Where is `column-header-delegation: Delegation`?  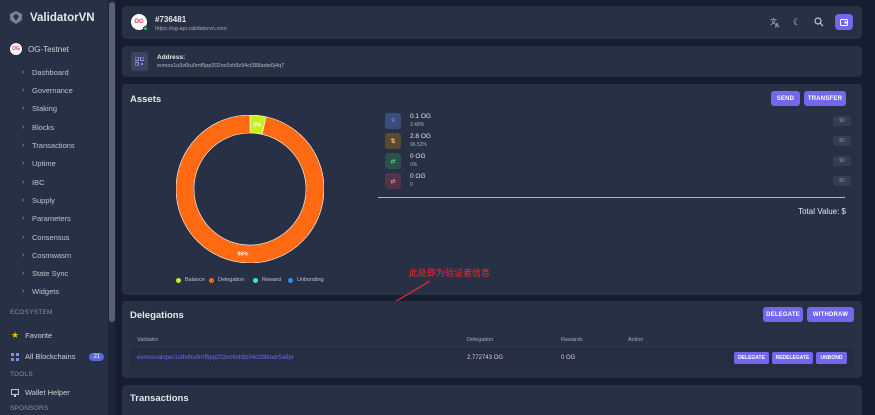
column-header-delegation: Delegation is located at coordinates (480, 340).